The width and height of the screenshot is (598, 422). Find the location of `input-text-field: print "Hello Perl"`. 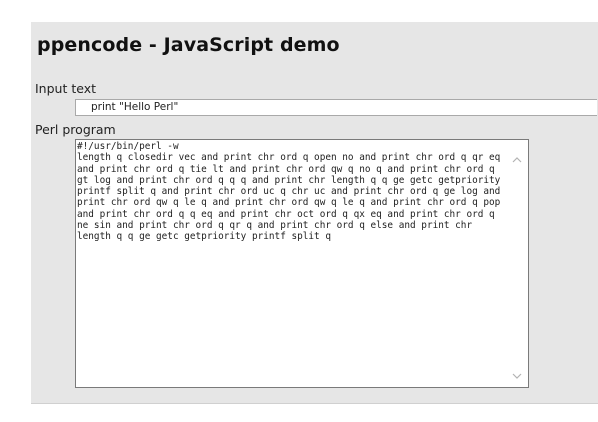

input-text-field: print "Hello Perl" is located at coordinates (336, 107).